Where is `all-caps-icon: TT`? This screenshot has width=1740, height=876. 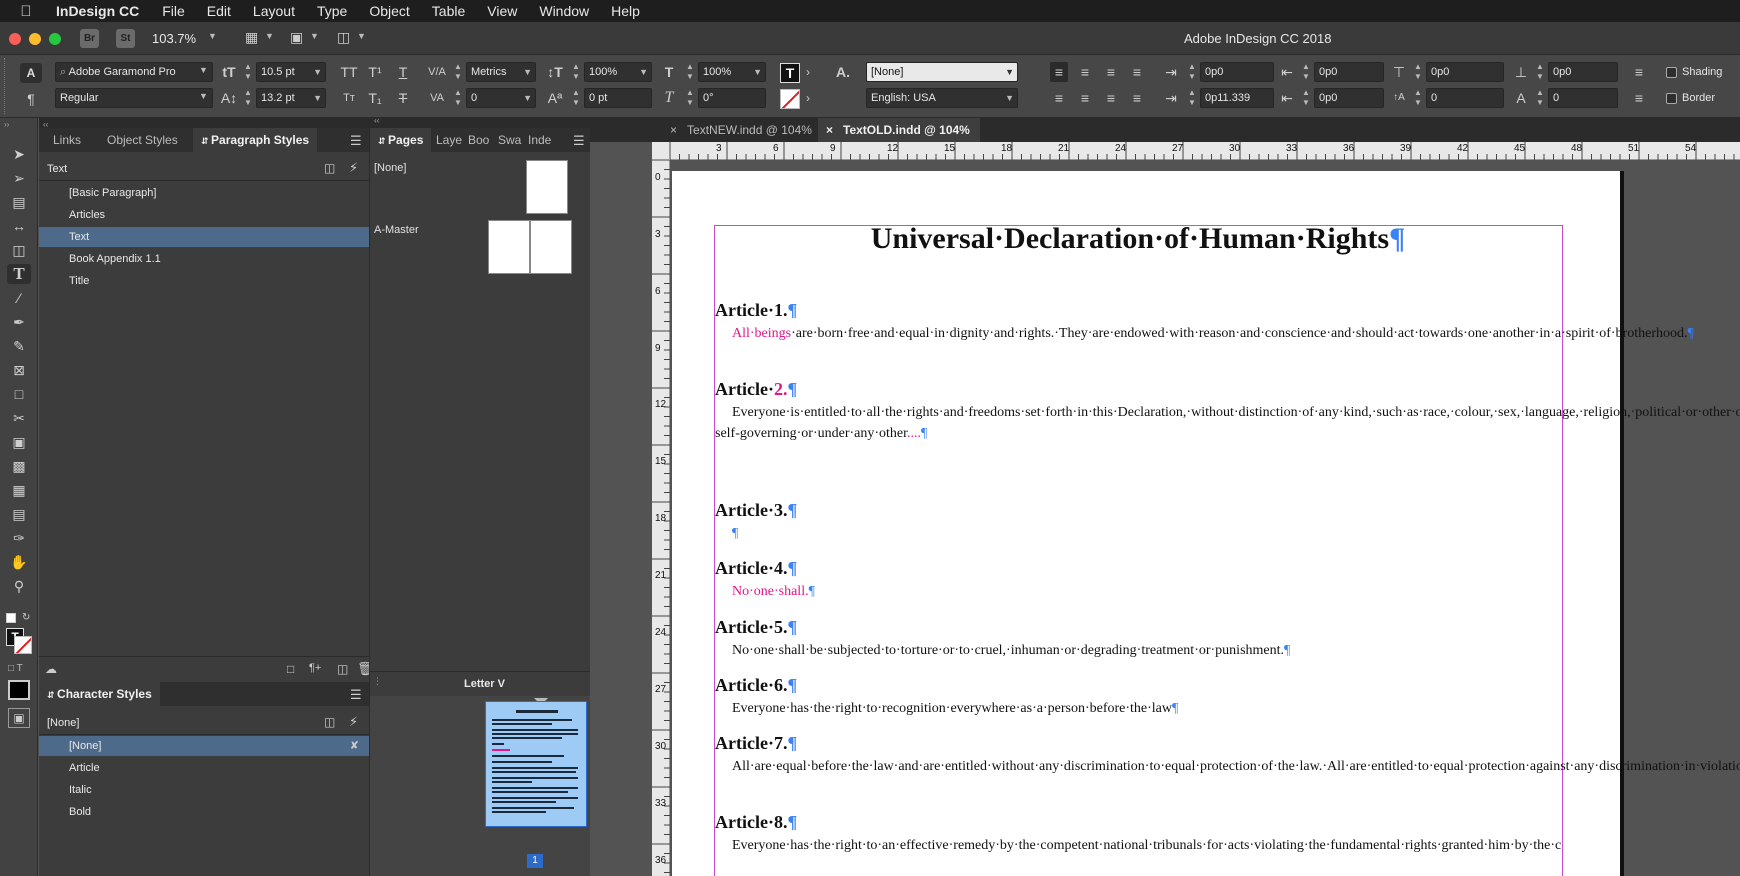 all-caps-icon: TT is located at coordinates (349, 72).